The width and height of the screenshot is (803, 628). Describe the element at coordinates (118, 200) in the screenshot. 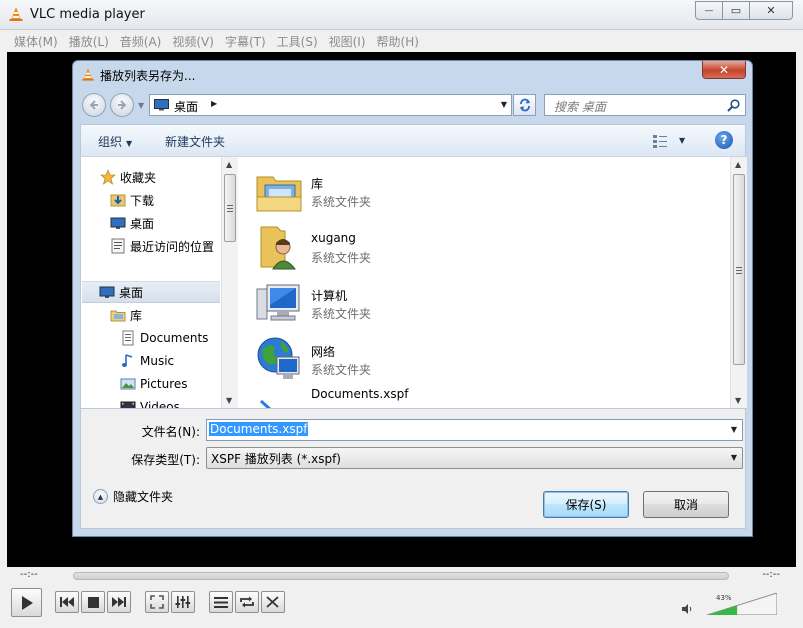

I see `downloads-folder-icon` at that location.